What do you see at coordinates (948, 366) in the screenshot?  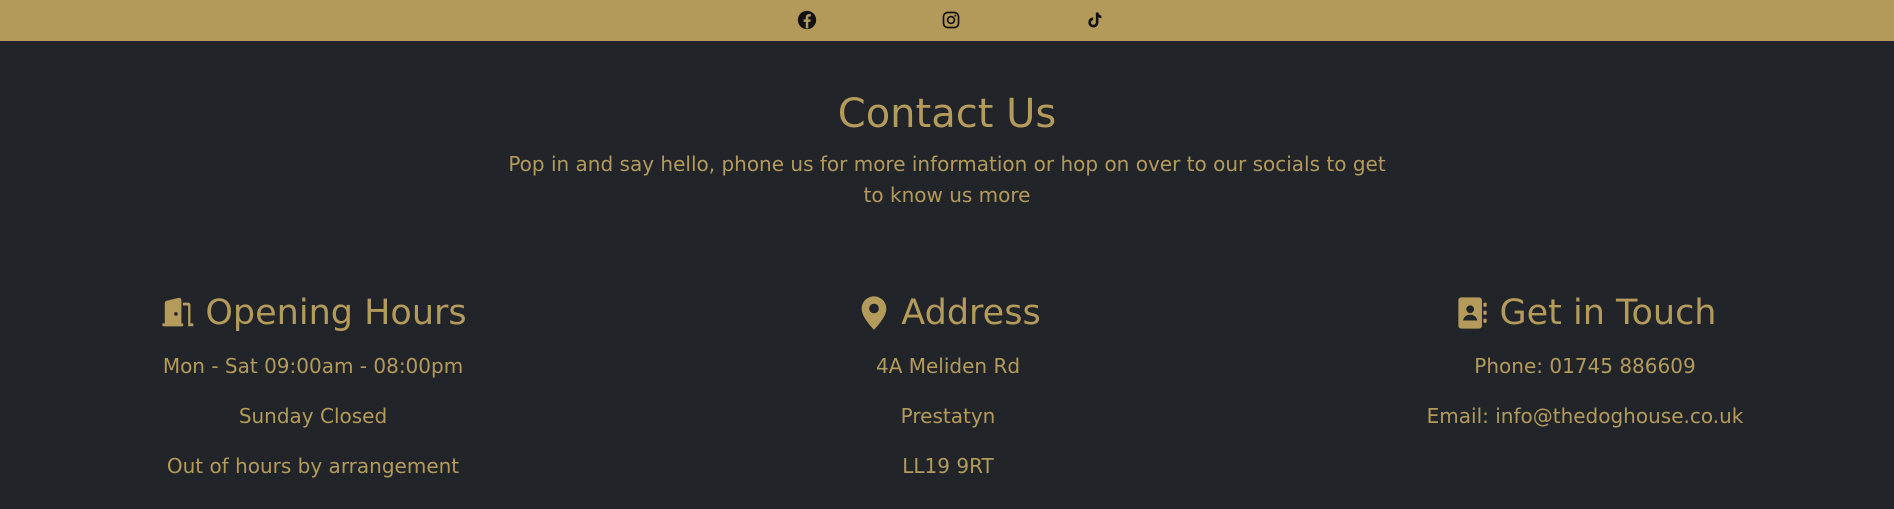 I see `address-line: 4A Meliden Rd` at bounding box center [948, 366].